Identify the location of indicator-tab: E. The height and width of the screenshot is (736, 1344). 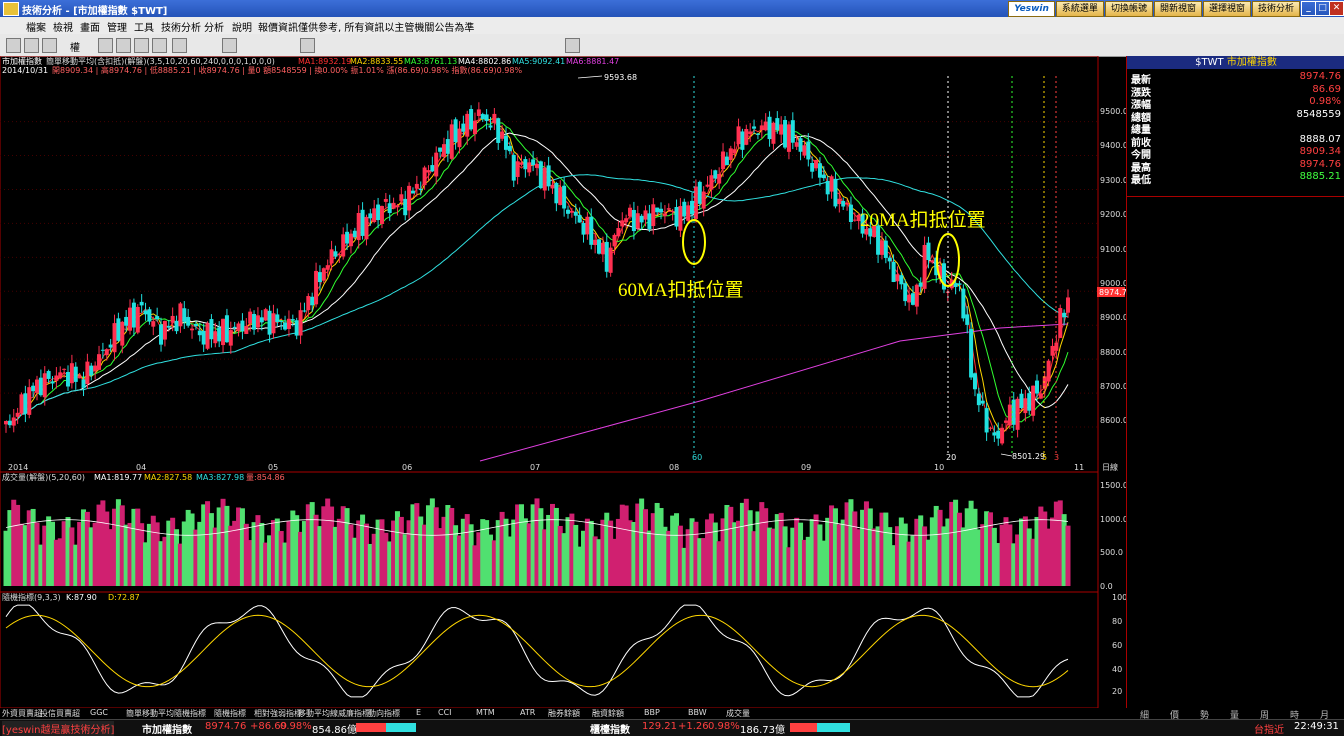
(418, 712).